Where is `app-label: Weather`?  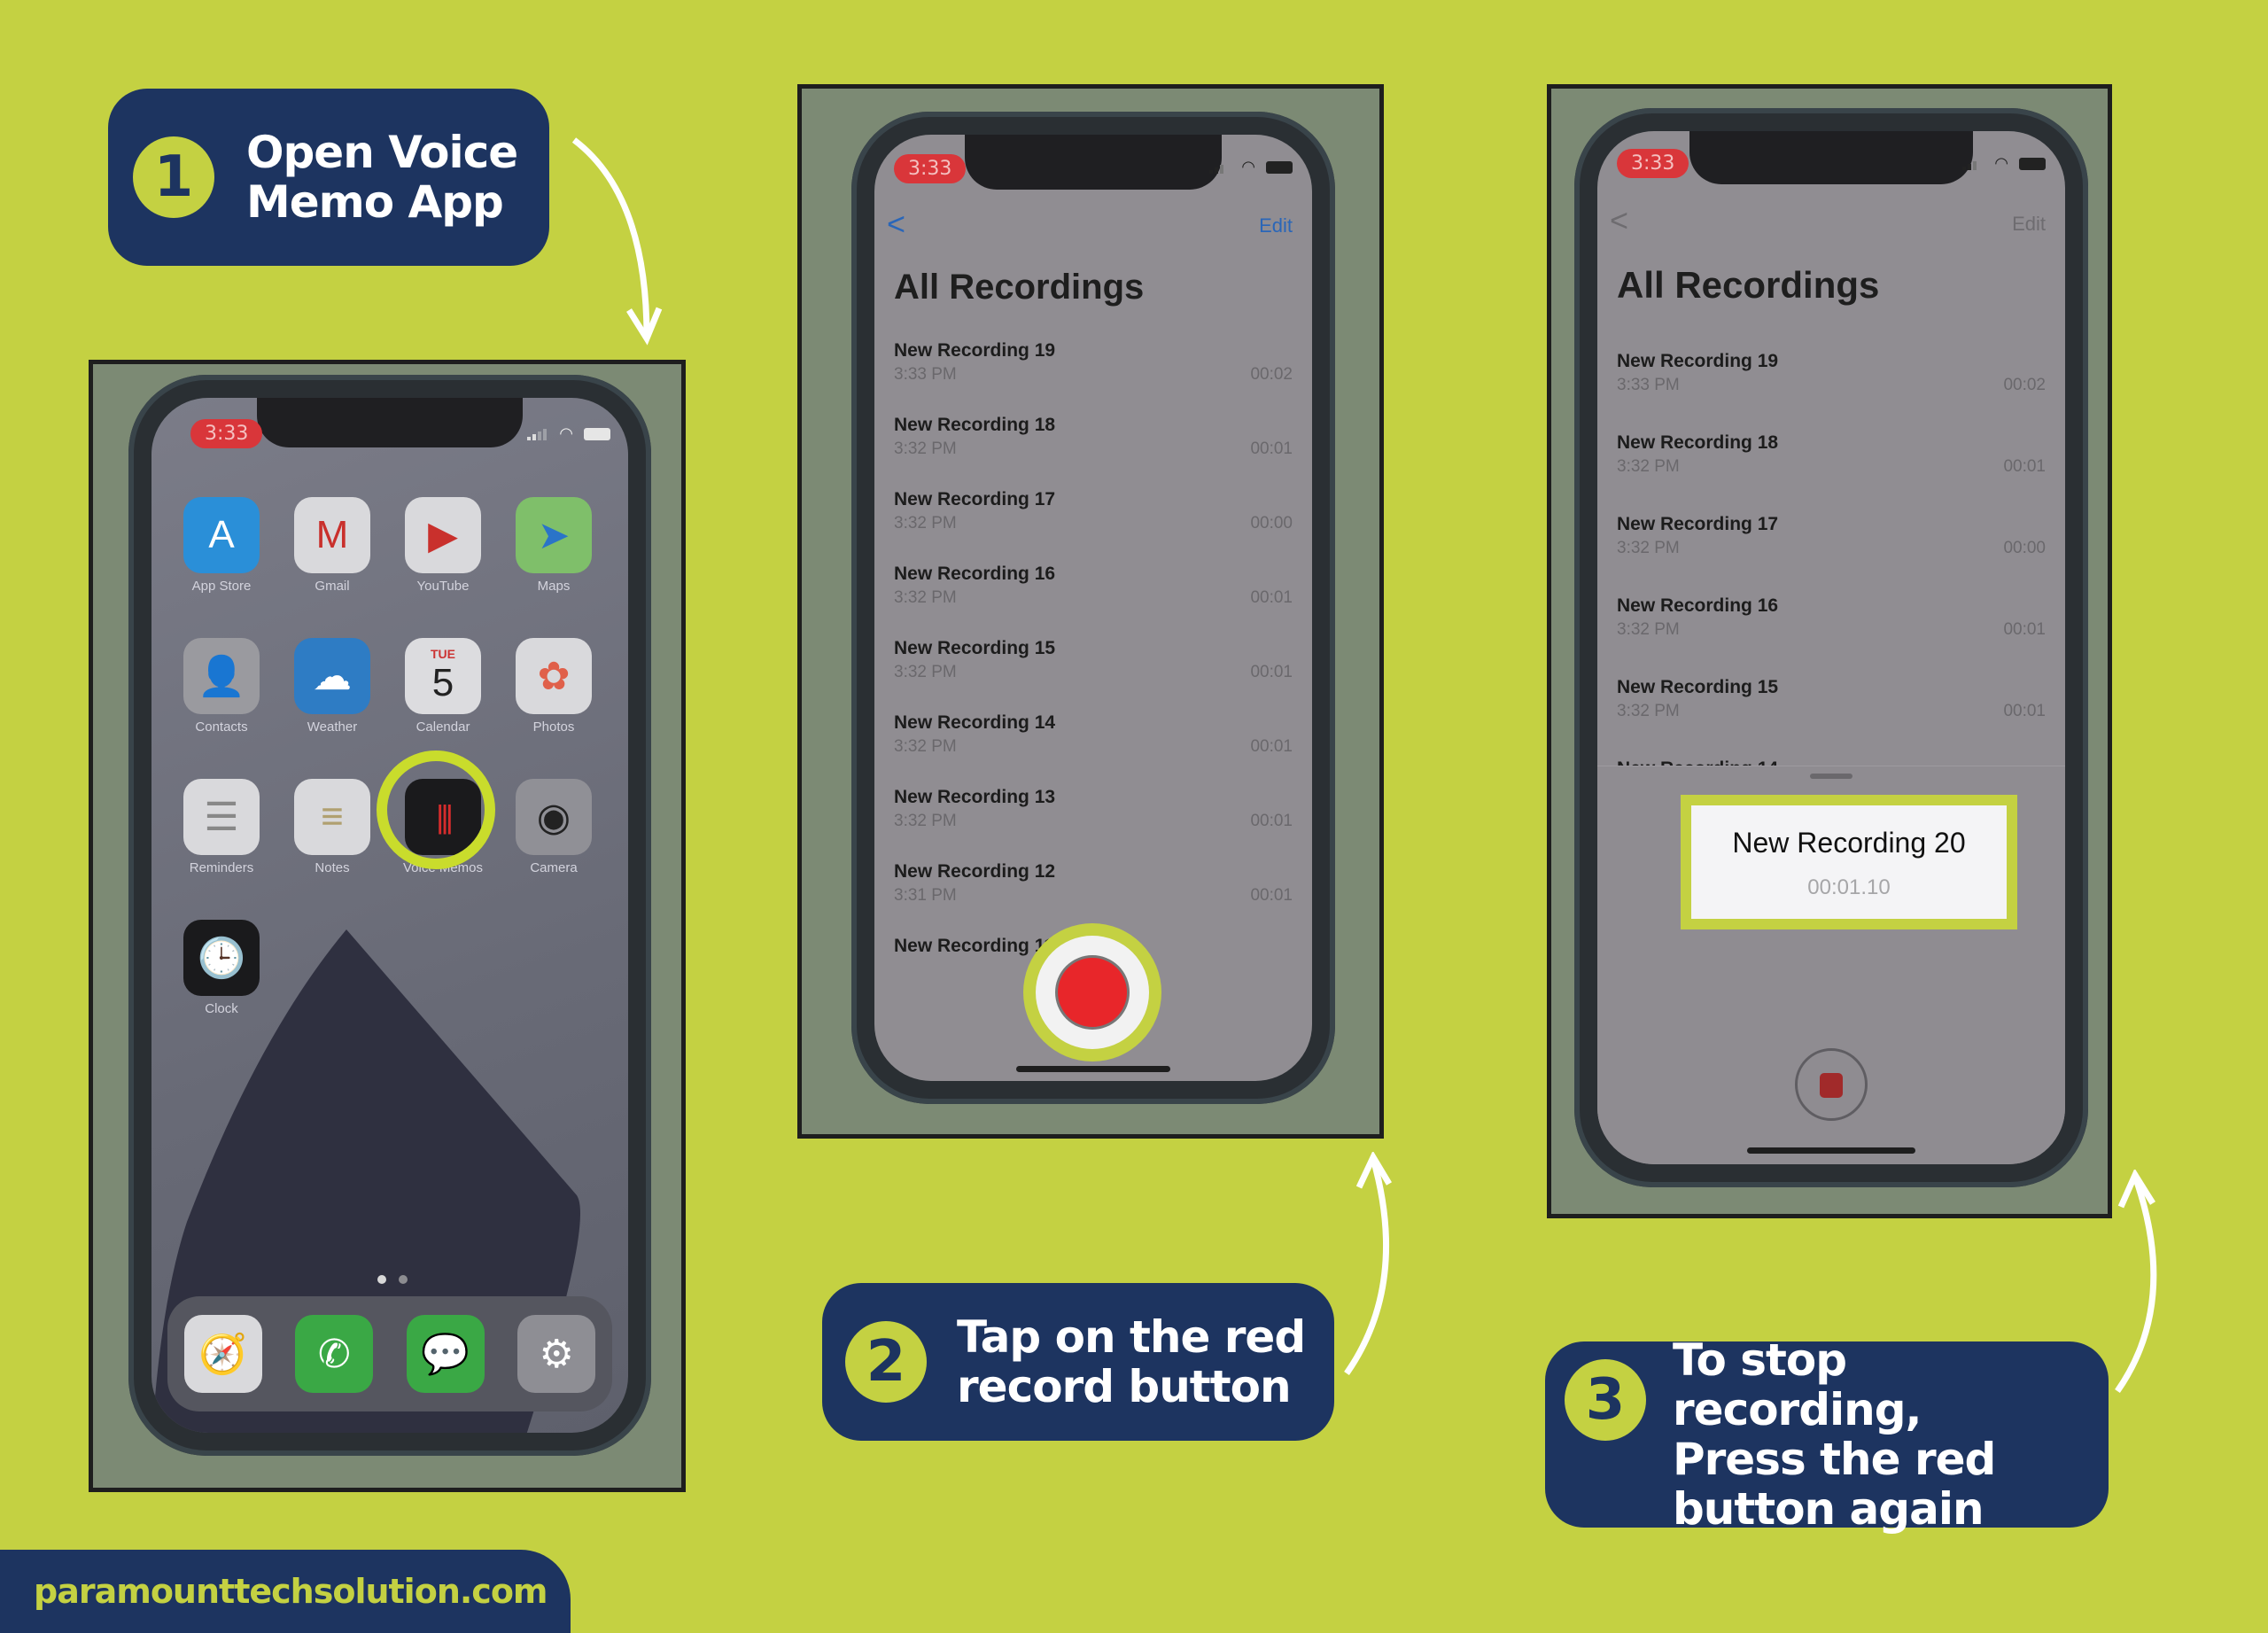 app-label: Weather is located at coordinates (332, 727).